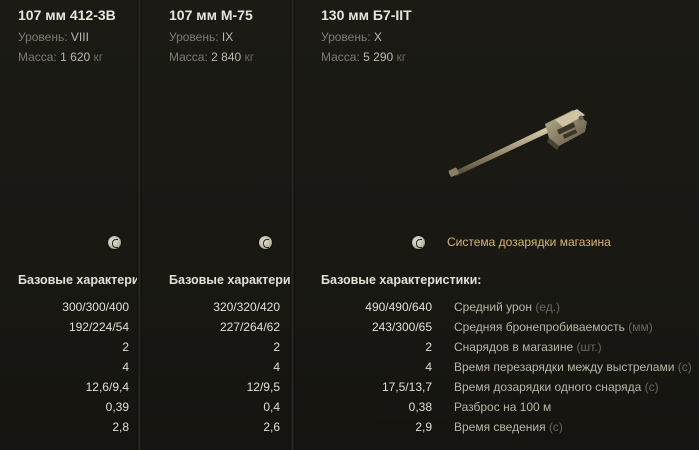  What do you see at coordinates (529, 242) in the screenshot?
I see `special-system-label: Система дозарядки магазина` at bounding box center [529, 242].